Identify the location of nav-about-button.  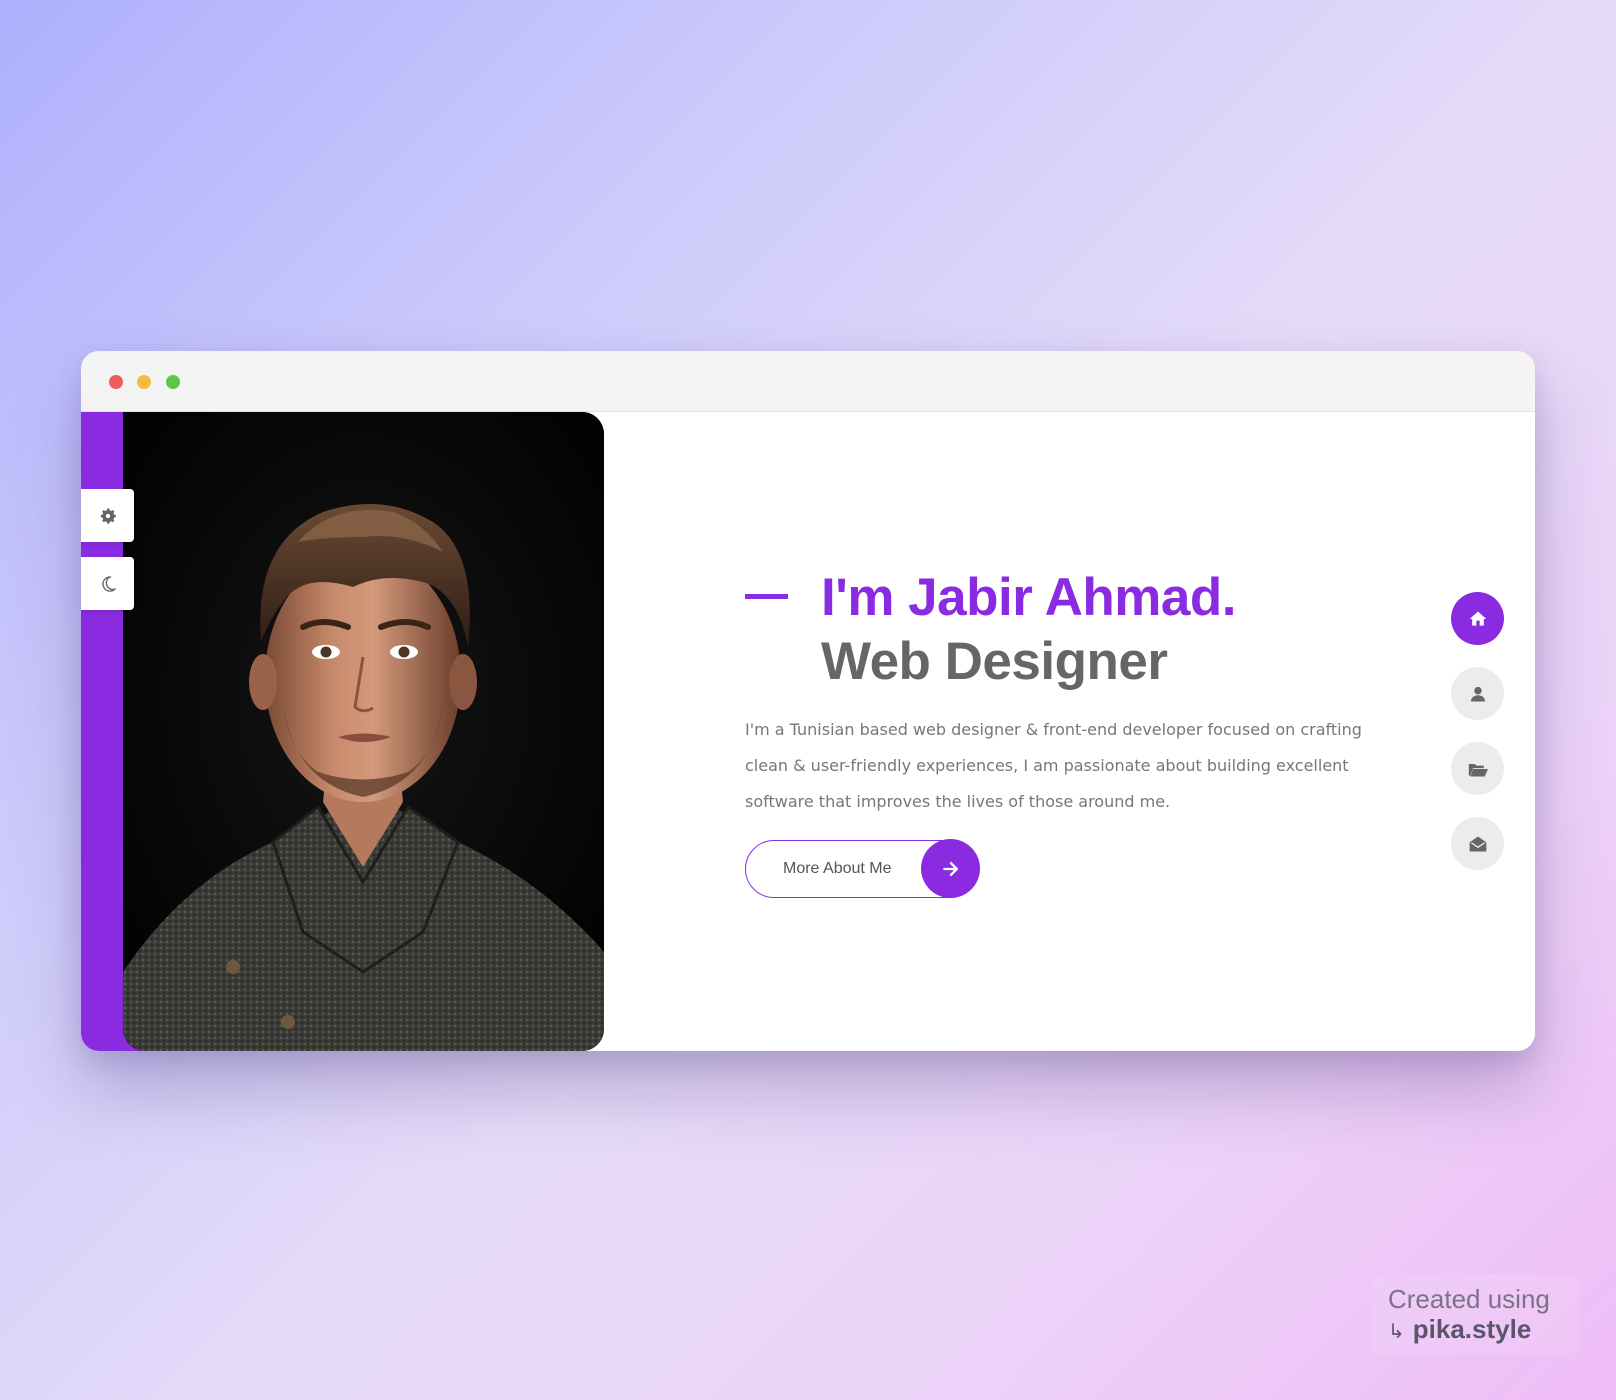
(1477, 693).